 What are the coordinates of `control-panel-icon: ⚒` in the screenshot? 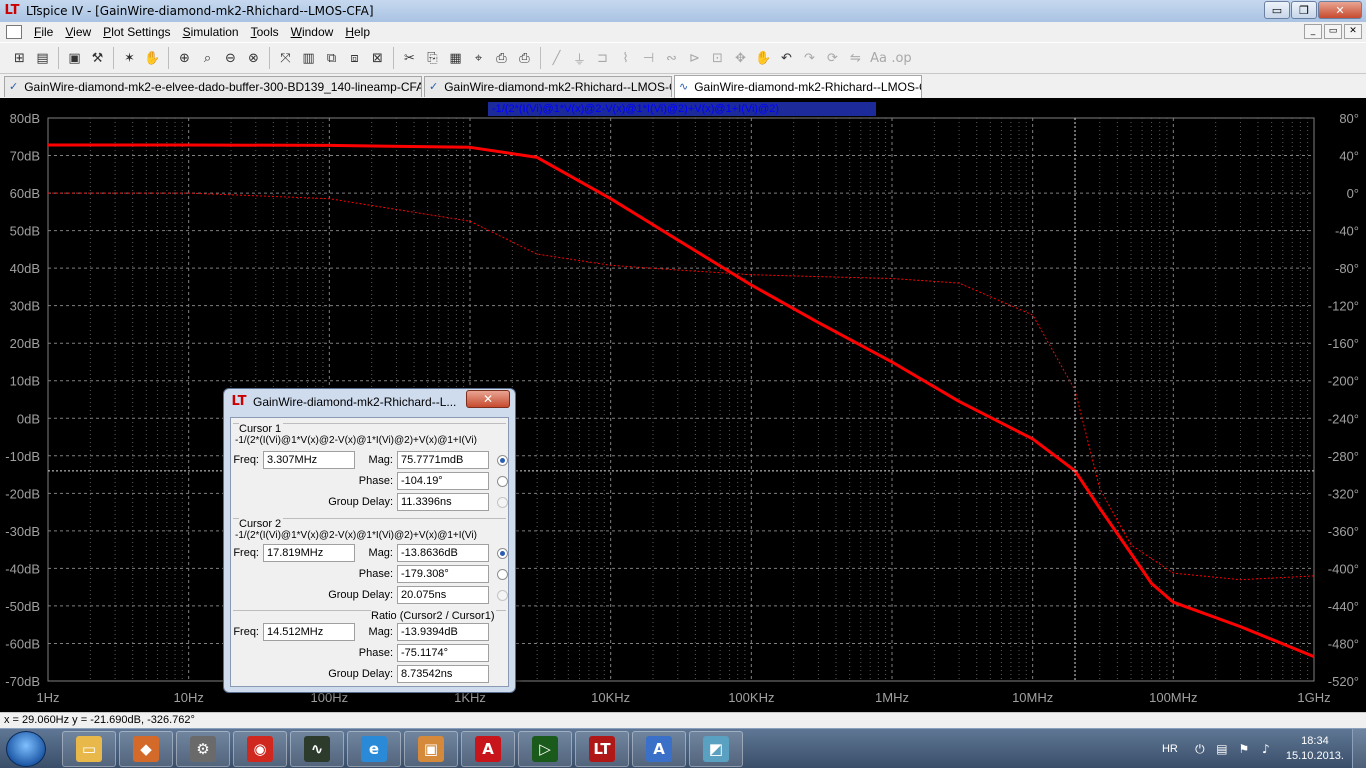 It's located at (97, 58).